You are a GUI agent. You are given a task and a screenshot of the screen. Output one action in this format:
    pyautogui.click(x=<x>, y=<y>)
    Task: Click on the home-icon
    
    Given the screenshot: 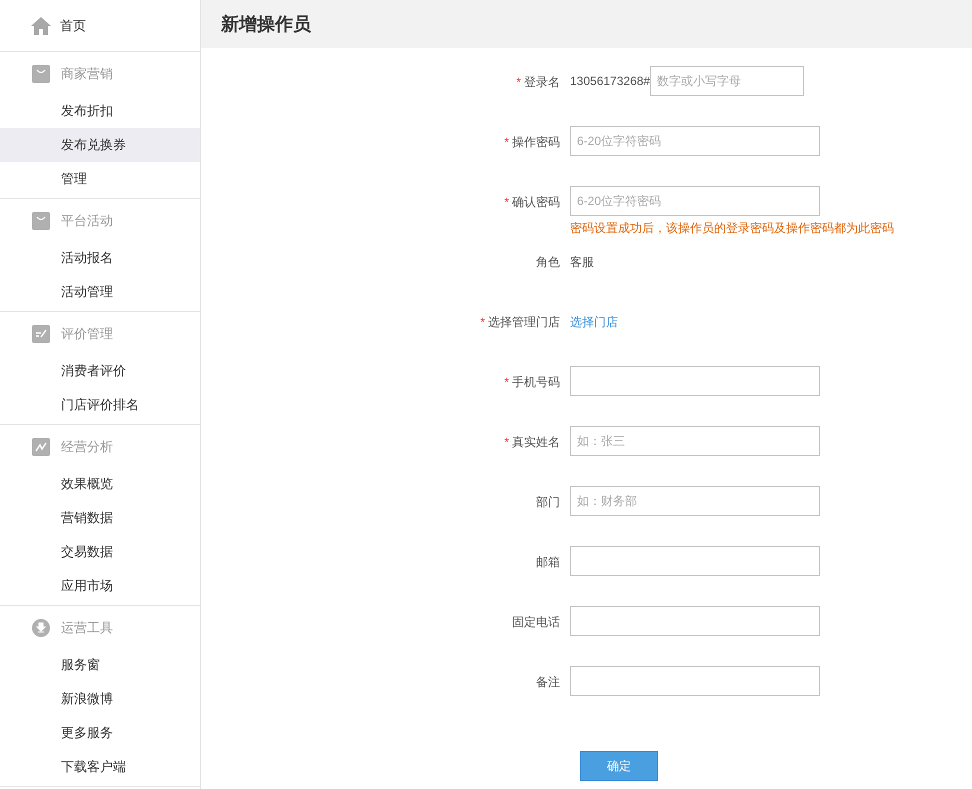 What is the action you would take?
    pyautogui.click(x=41, y=25)
    